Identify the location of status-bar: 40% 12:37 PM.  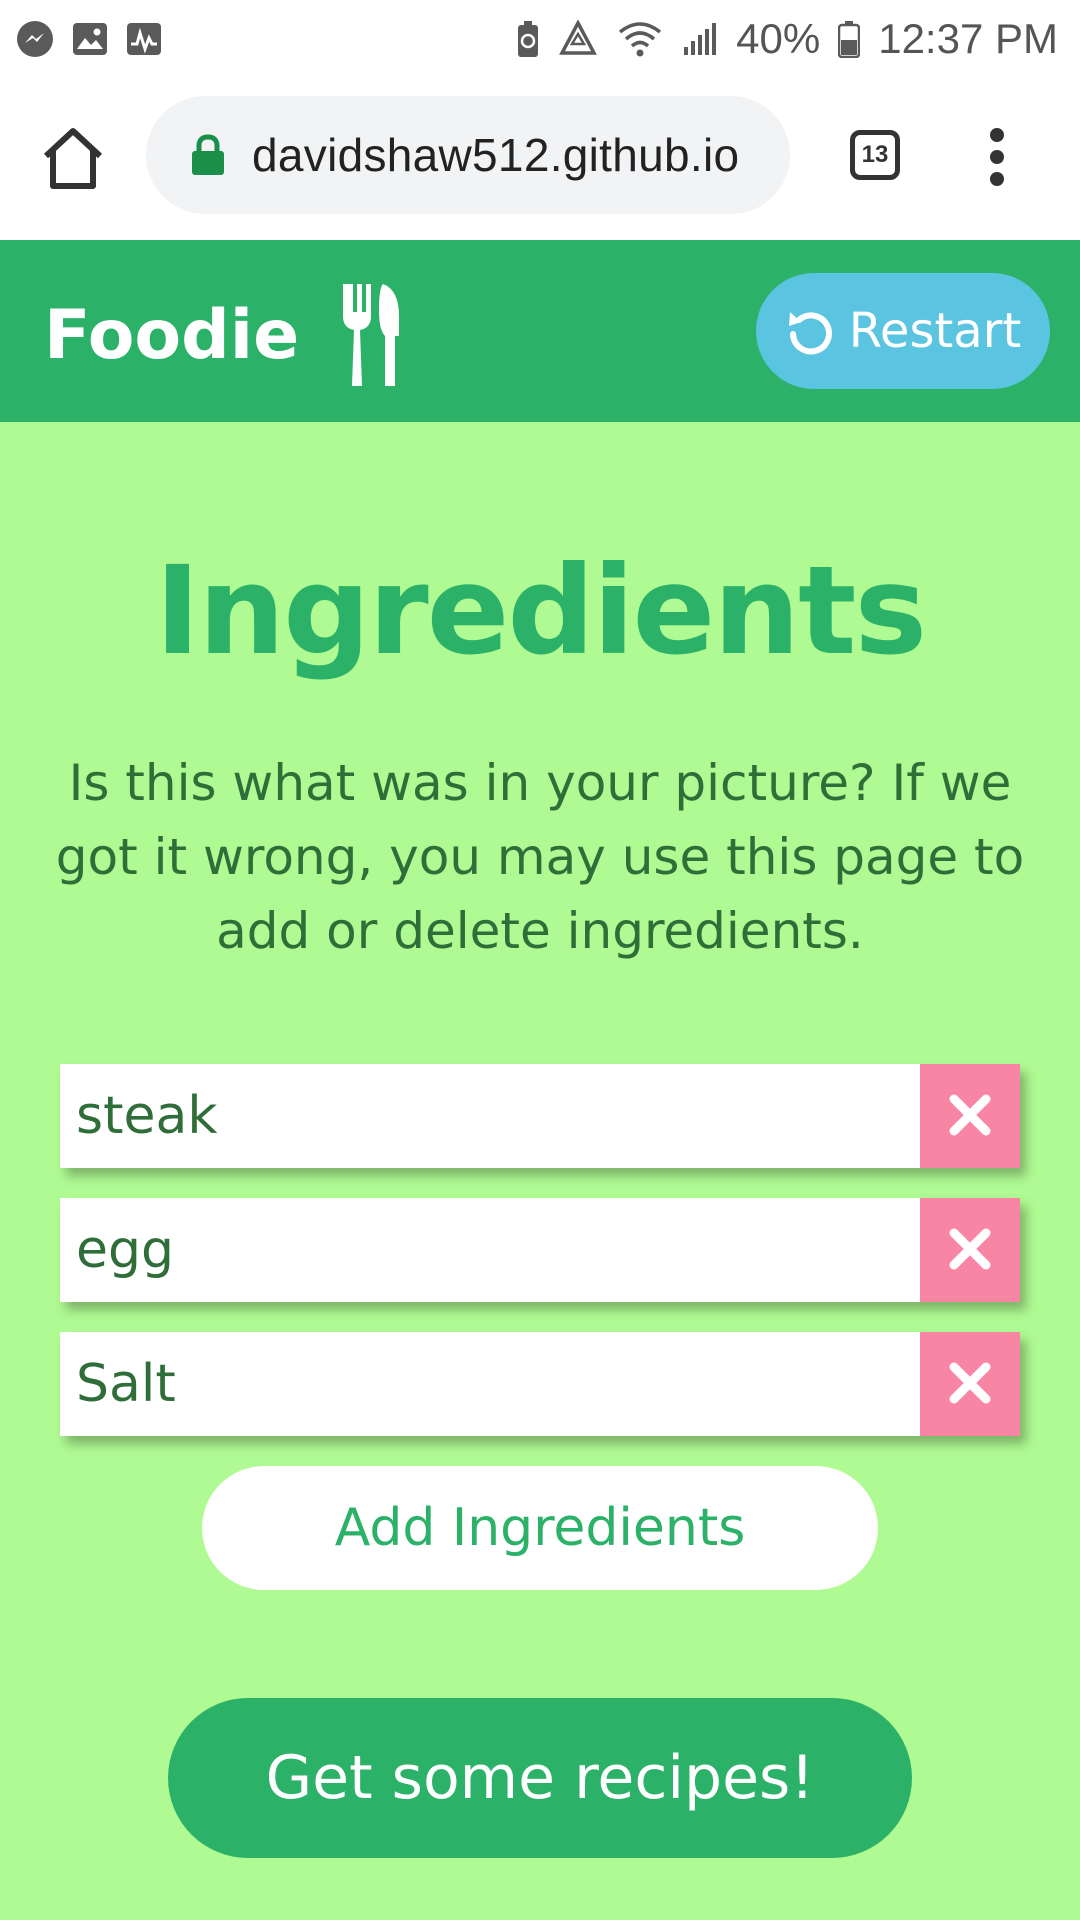
(540, 39).